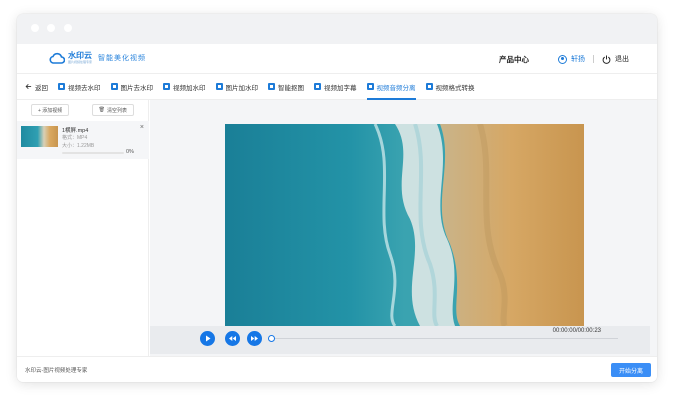 The image size is (674, 403). What do you see at coordinates (396, 88) in the screenshot?
I see `tab-label: 视频音频分离` at bounding box center [396, 88].